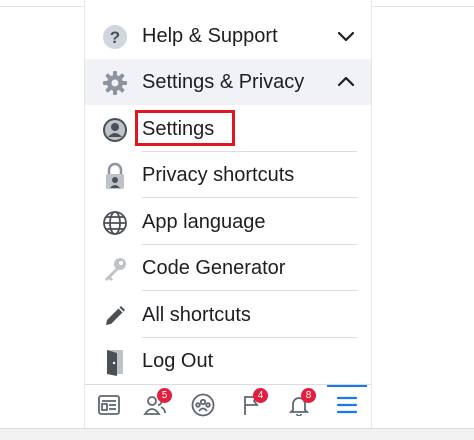 This screenshot has height=440, width=474. I want to click on tab-groups, so click(203, 407).